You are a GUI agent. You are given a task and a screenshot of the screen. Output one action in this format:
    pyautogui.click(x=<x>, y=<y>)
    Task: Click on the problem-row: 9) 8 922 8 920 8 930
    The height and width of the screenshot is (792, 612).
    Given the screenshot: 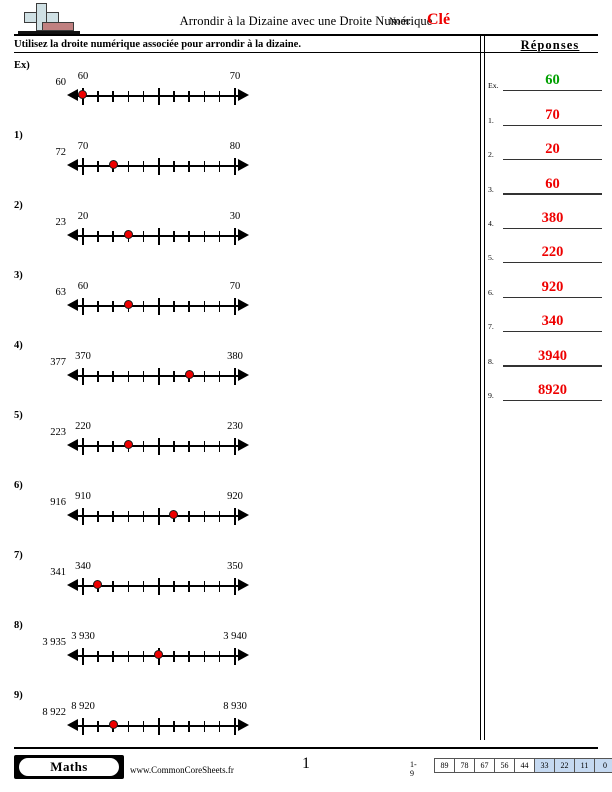 What is the action you would take?
    pyautogui.click(x=240, y=721)
    